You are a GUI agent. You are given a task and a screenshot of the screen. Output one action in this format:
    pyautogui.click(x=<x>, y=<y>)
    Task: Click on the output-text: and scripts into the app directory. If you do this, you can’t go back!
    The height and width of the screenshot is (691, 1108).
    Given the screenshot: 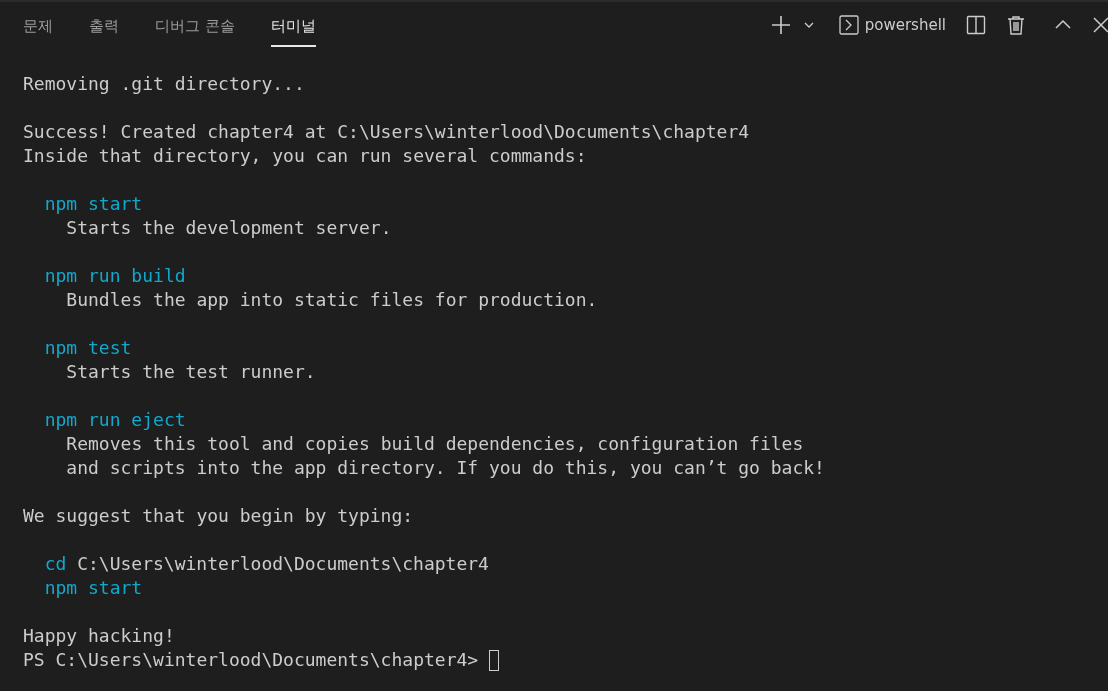 What is the action you would take?
    pyautogui.click(x=445, y=468)
    